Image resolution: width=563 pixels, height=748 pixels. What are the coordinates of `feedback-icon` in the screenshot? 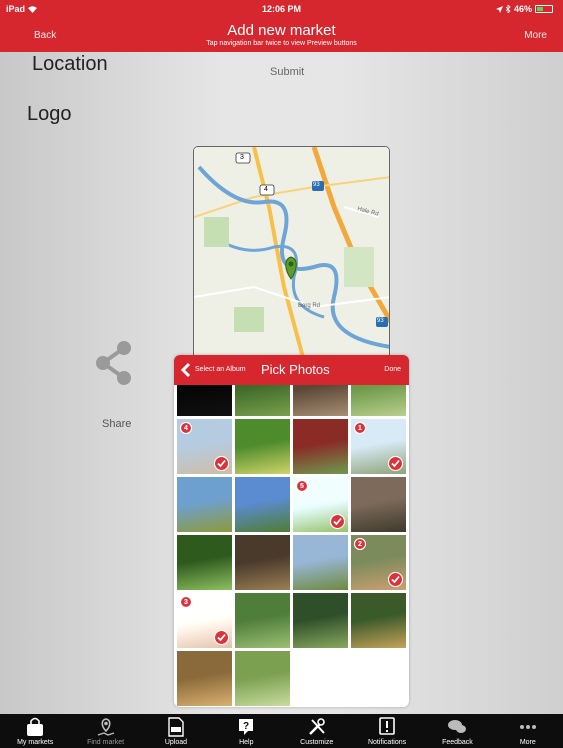 It's located at (457, 726).